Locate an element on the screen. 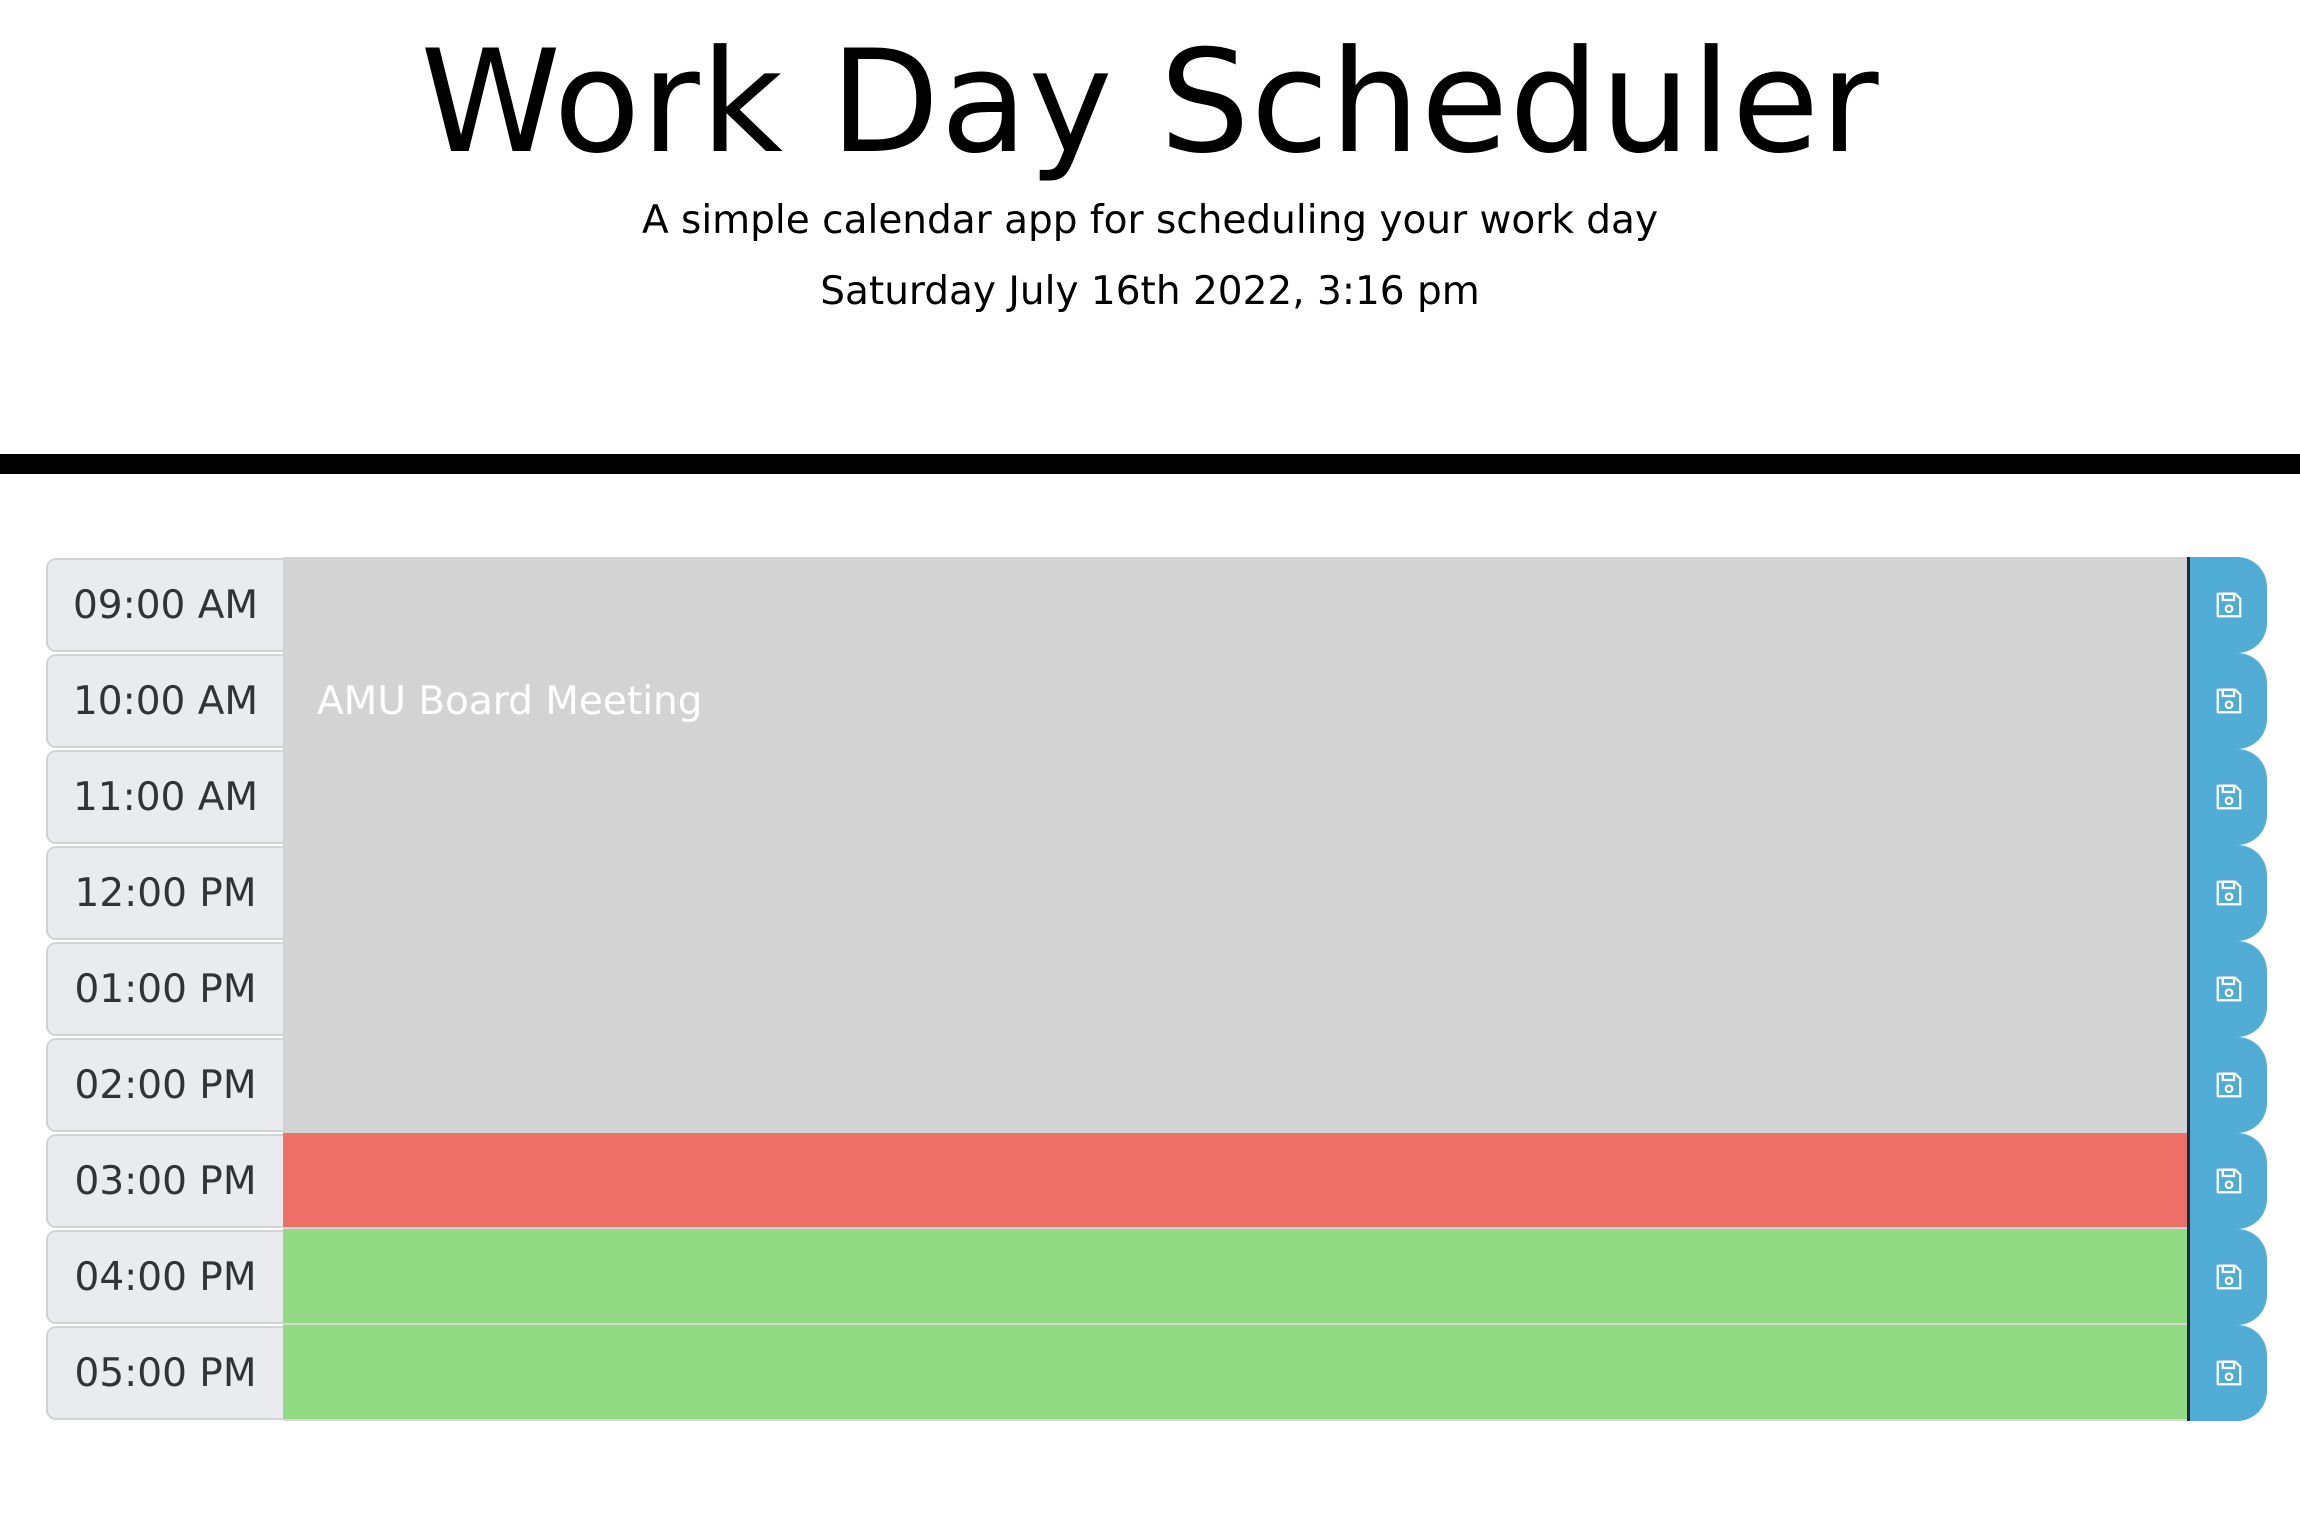 The image size is (2300, 1526). hour-label: 01:00 PM is located at coordinates (164, 989).